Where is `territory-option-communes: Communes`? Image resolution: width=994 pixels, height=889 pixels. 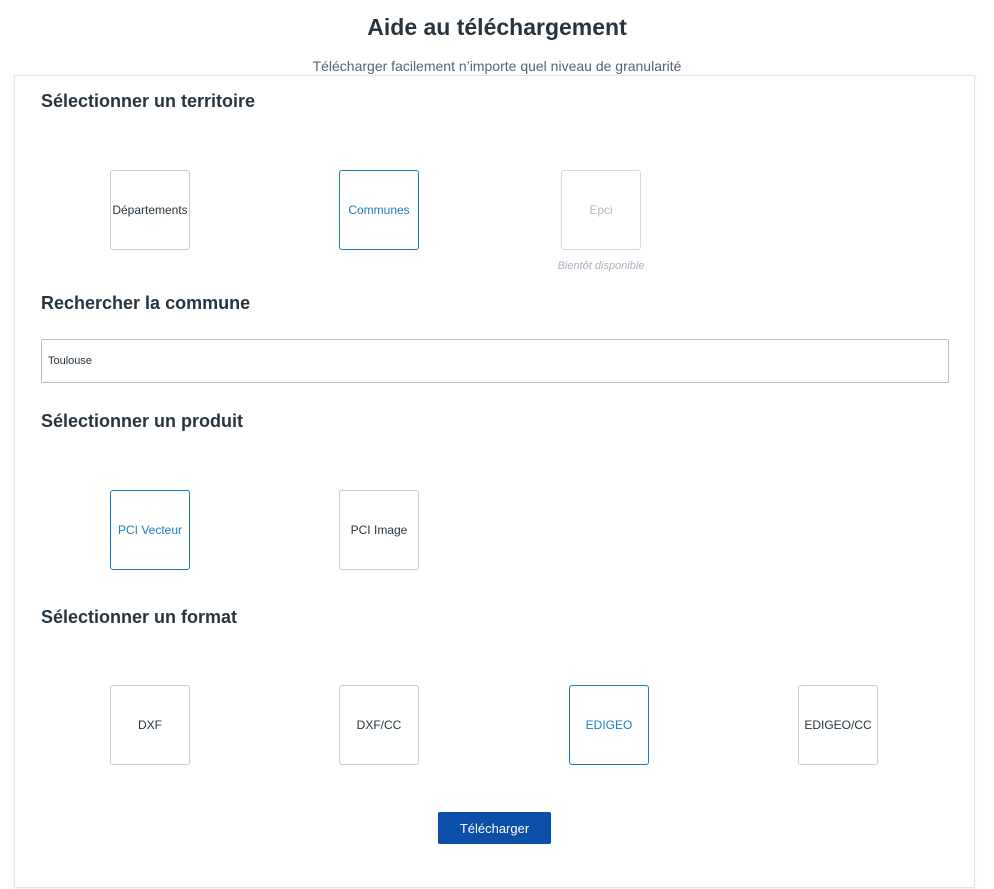 territory-option-communes: Communes is located at coordinates (379, 210).